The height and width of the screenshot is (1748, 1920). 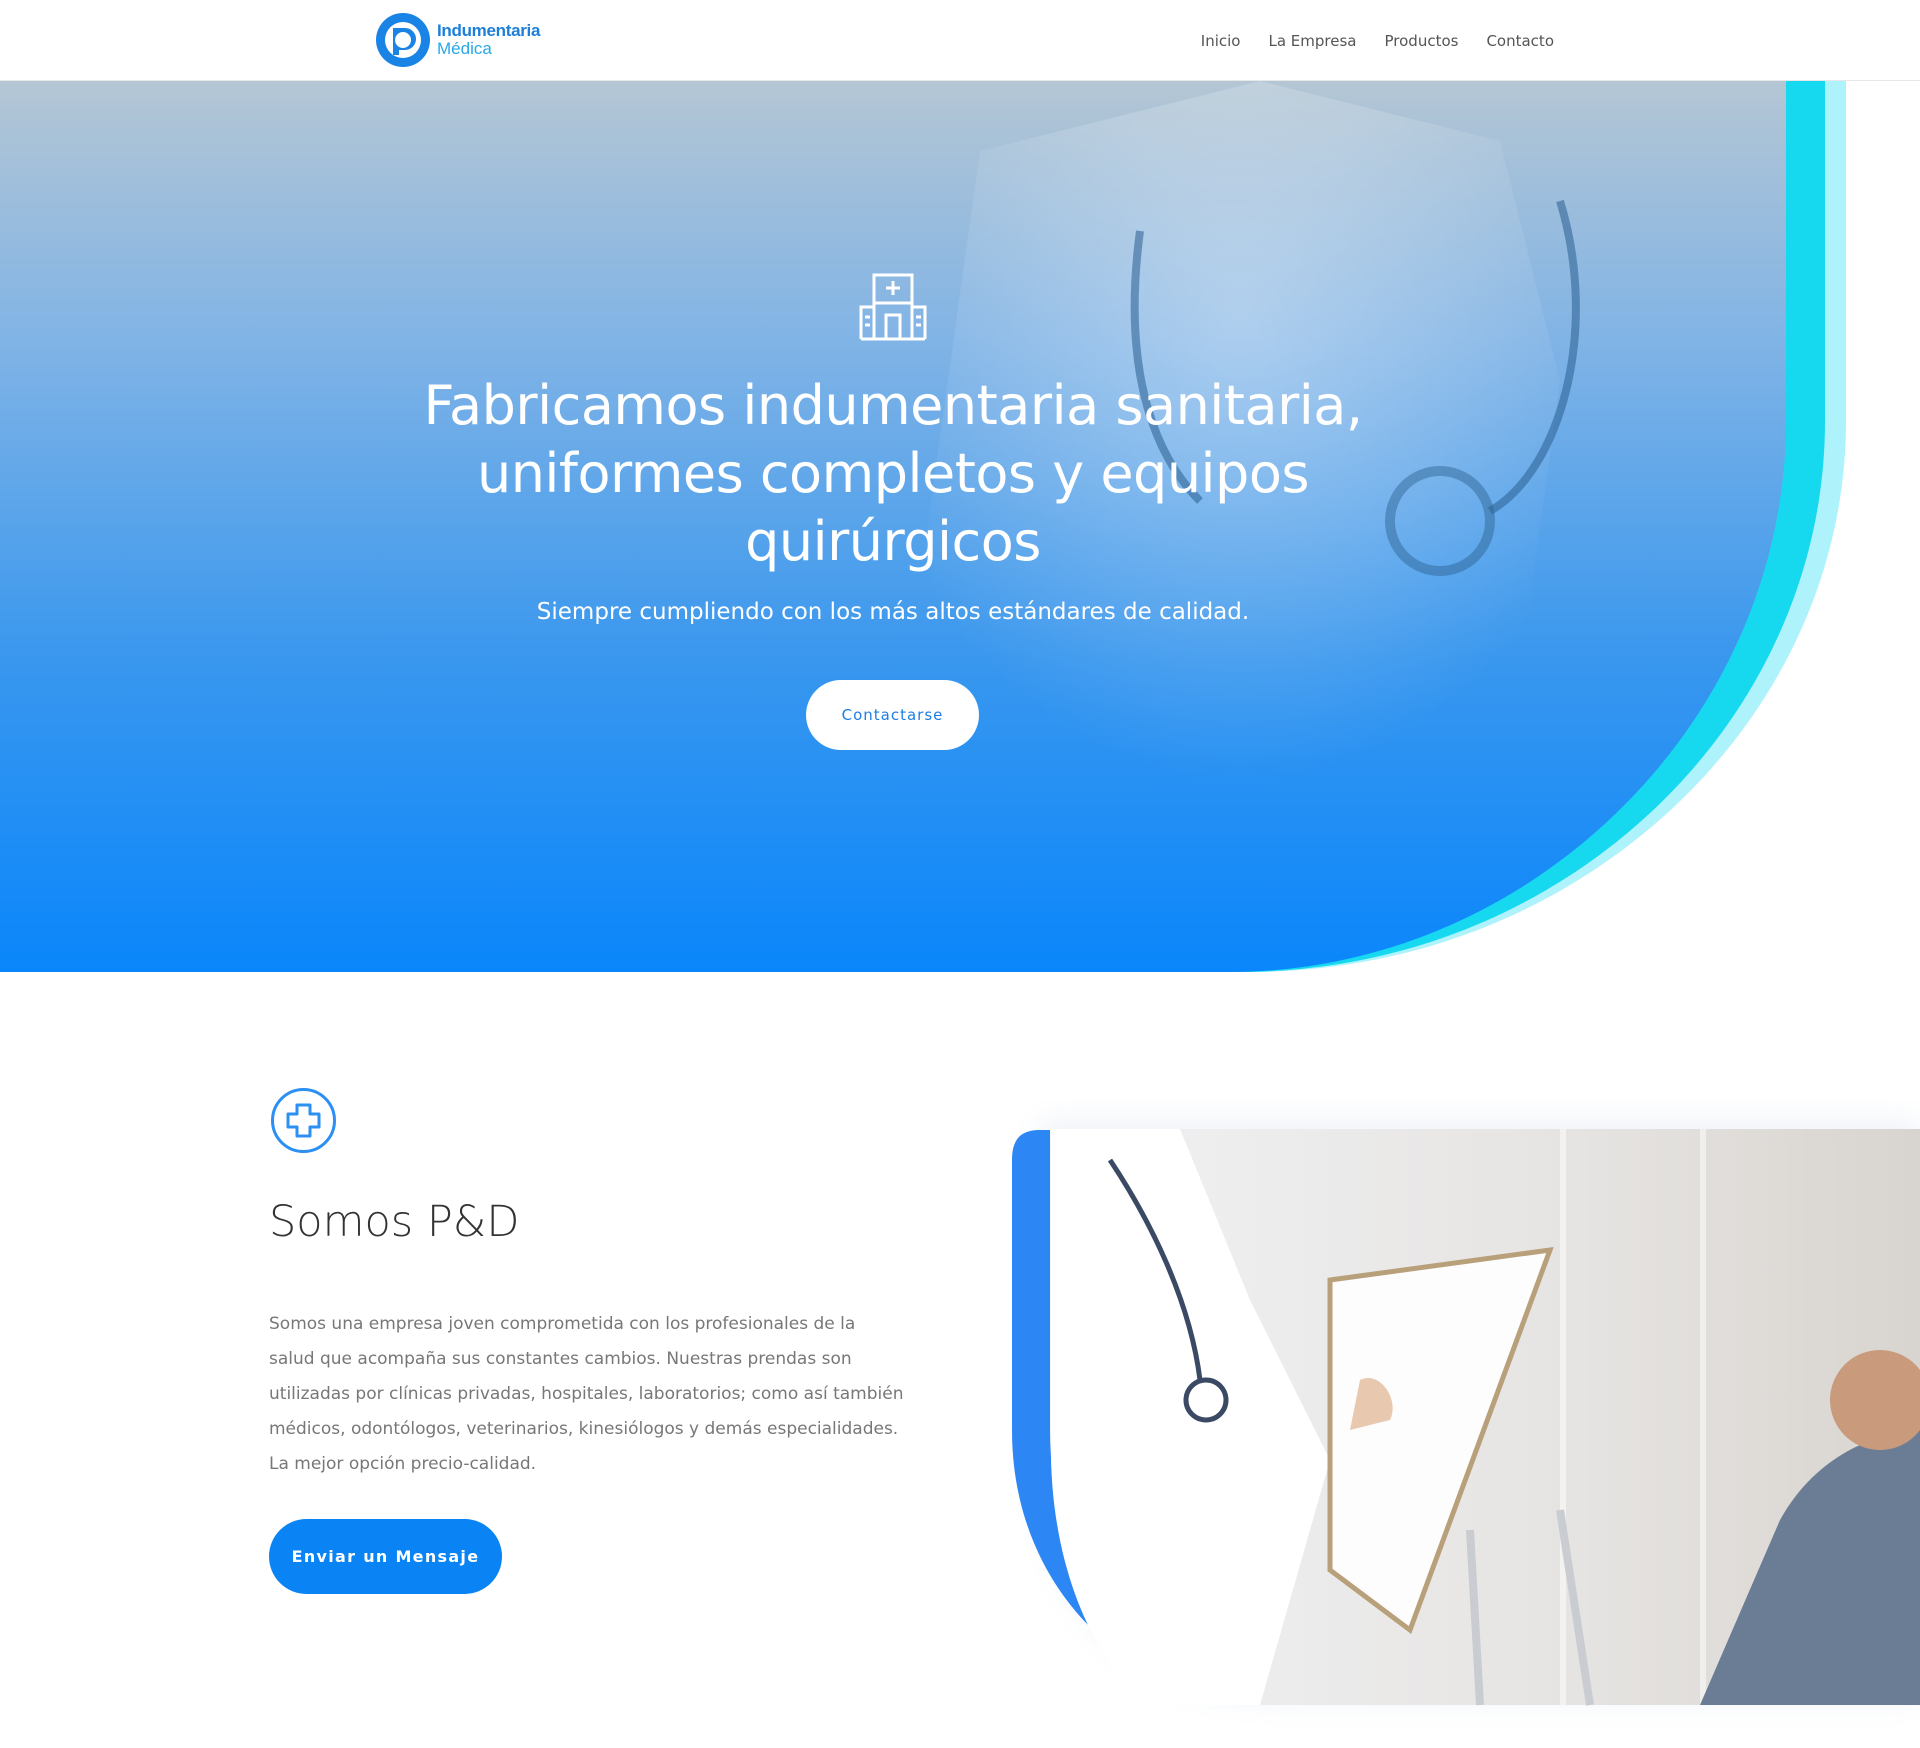 I want to click on main-nav: Inicio La Empresa Productos Contacto, so click(x=1363, y=40).